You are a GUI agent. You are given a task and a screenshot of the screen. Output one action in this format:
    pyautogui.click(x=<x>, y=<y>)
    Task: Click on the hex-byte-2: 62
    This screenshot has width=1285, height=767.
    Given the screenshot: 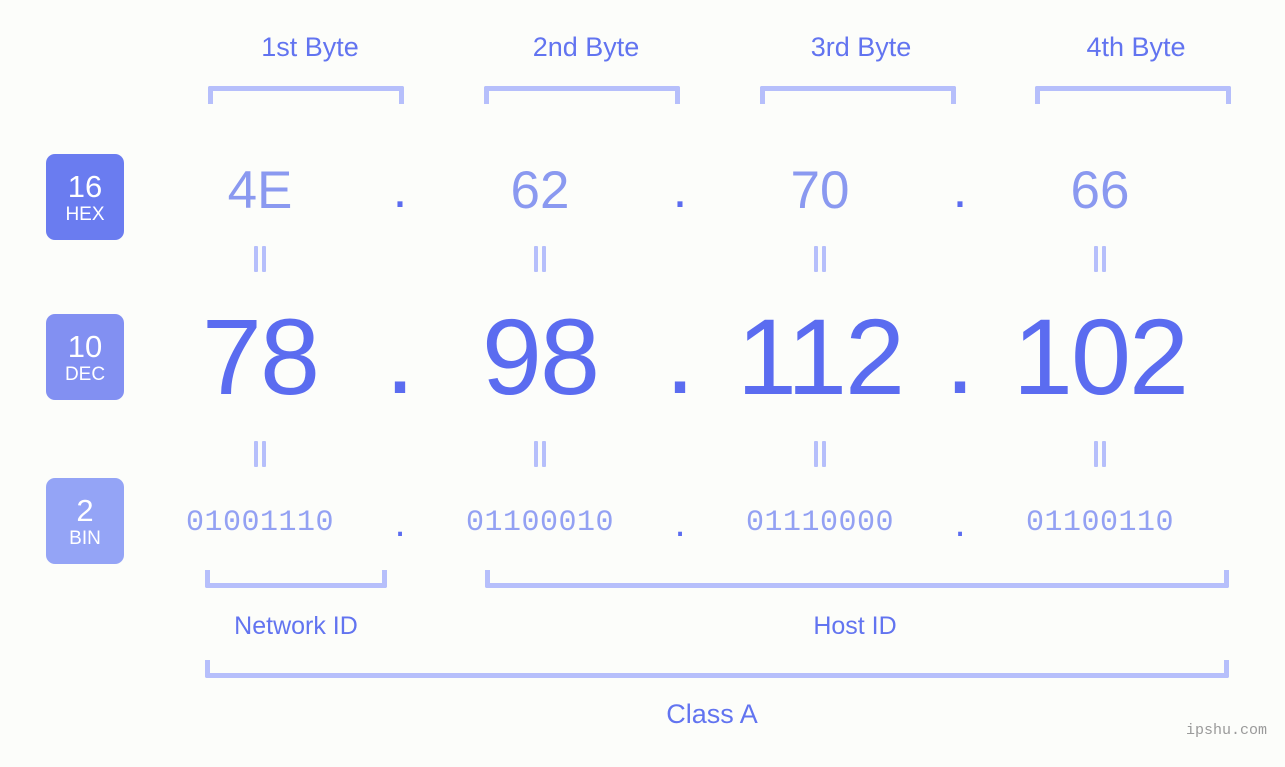 What is the action you would take?
    pyautogui.click(x=540, y=190)
    